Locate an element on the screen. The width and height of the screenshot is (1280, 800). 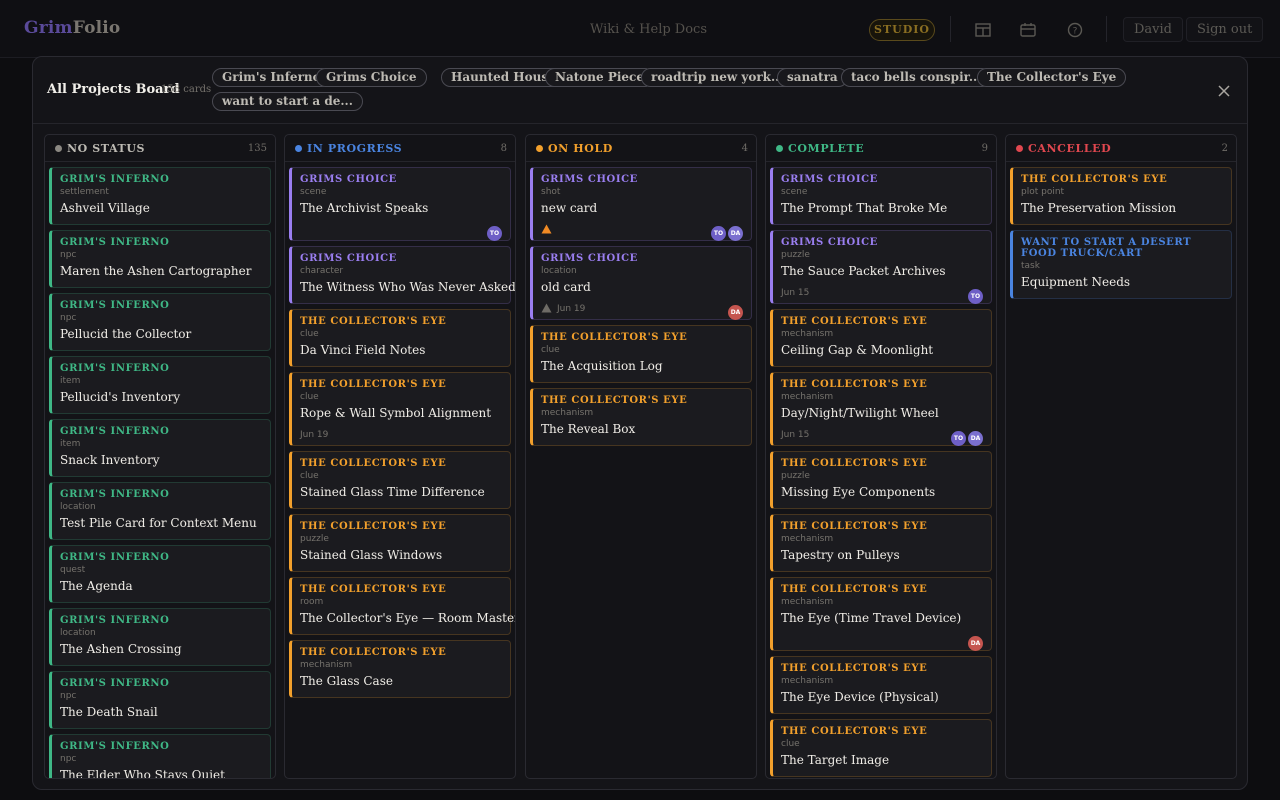
column-title: CANCELLED is located at coordinates (1070, 148).